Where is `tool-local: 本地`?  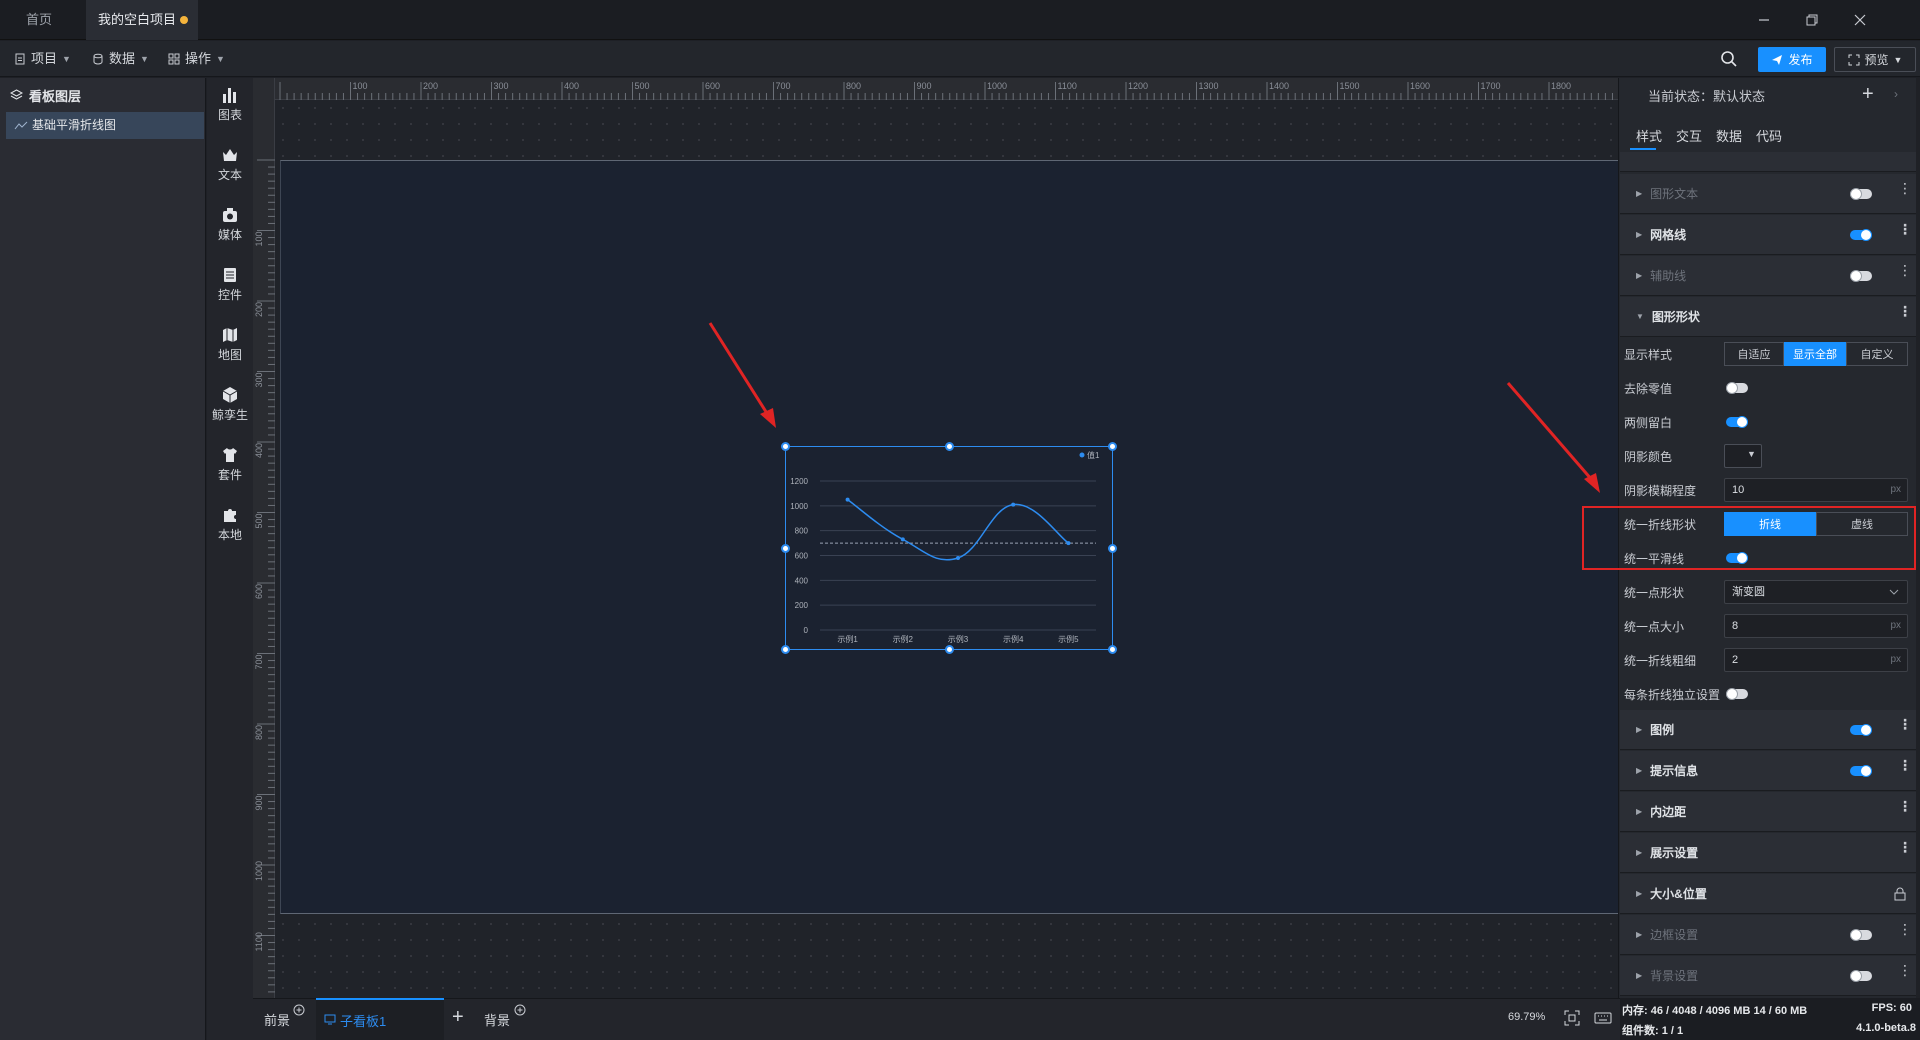
tool-local: 本地 is located at coordinates (230, 524).